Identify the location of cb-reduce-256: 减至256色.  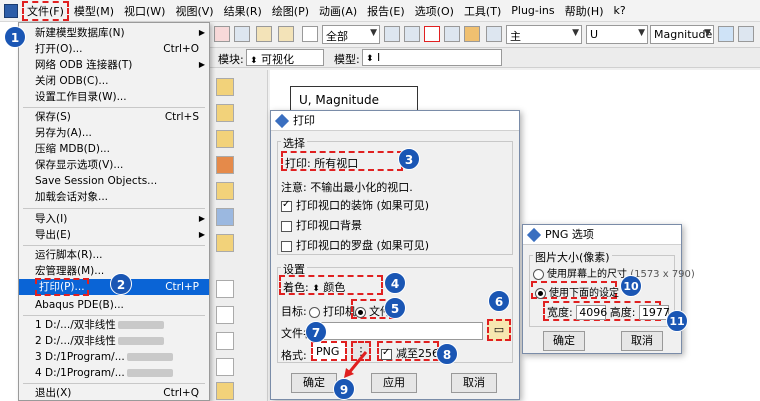
(413, 351).